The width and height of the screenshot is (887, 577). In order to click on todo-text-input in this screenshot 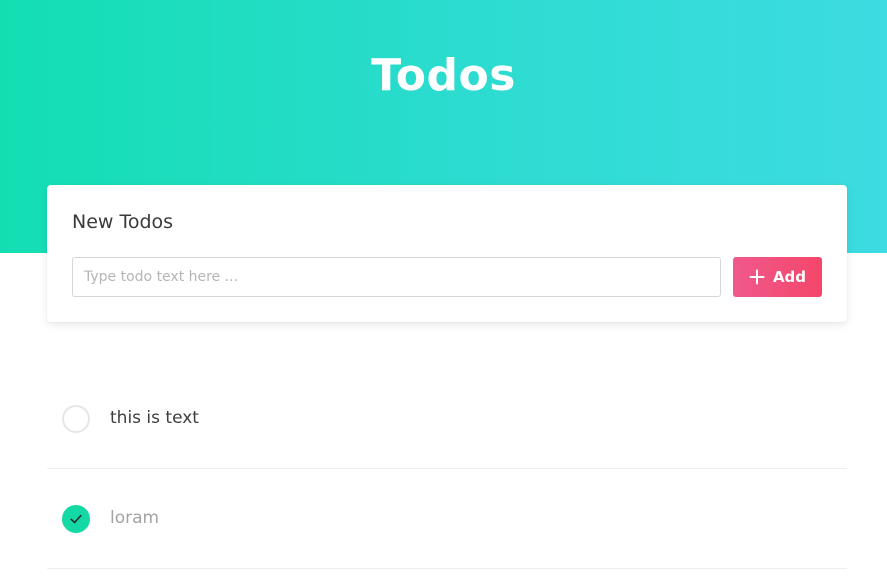, I will do `click(396, 277)`.